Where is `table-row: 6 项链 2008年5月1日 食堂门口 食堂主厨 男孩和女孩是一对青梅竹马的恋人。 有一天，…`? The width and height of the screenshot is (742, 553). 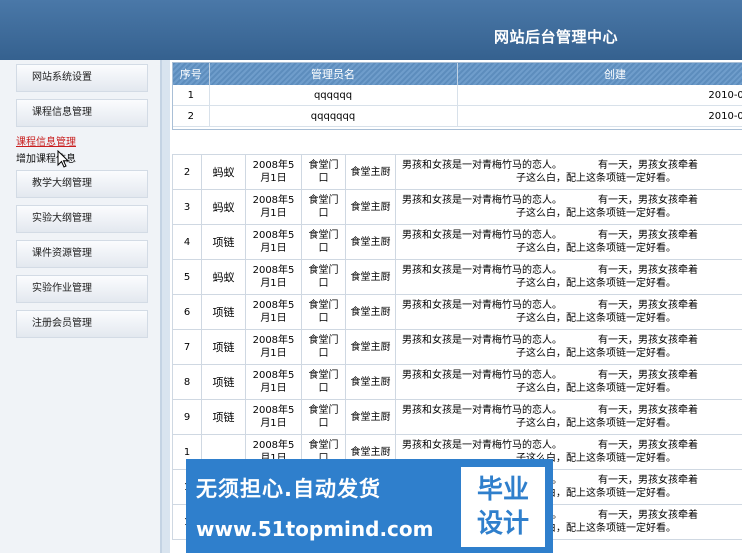
table-row: 6 项链 2008年5月1日 食堂门口 食堂主厨 男孩和女孩是一对青梅竹马的恋人。 有一天，… is located at coordinates (457, 312).